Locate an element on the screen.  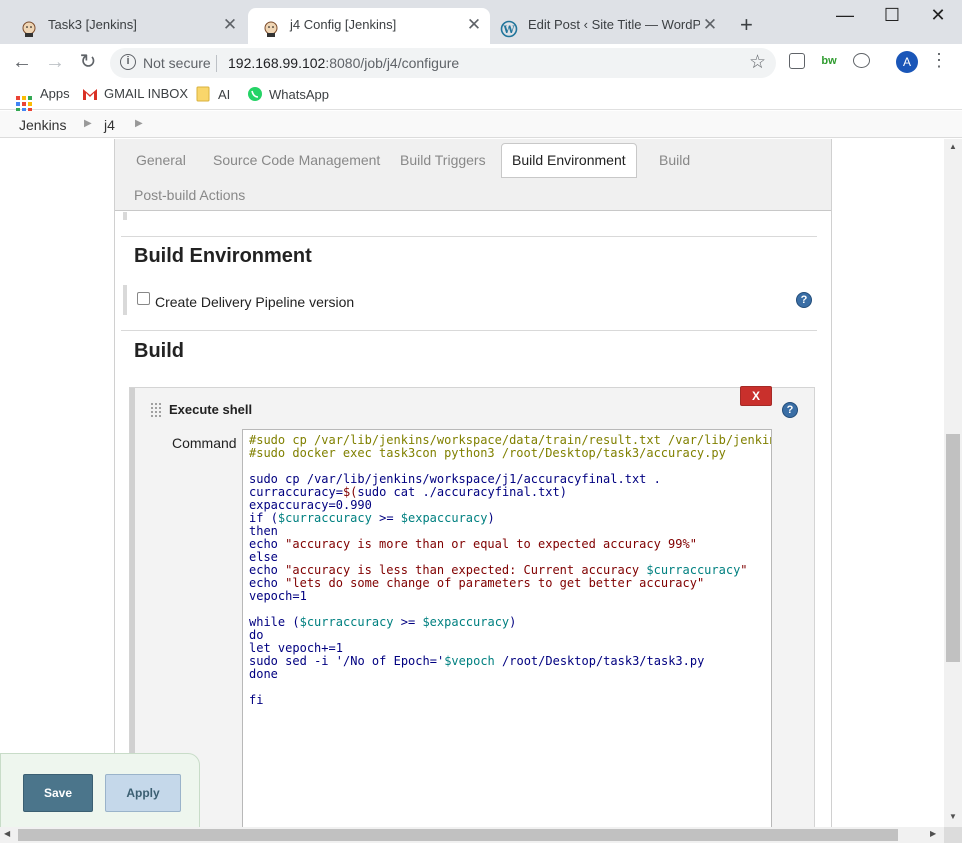
scroll-left-icon: ◀ is located at coordinates (7, 833).